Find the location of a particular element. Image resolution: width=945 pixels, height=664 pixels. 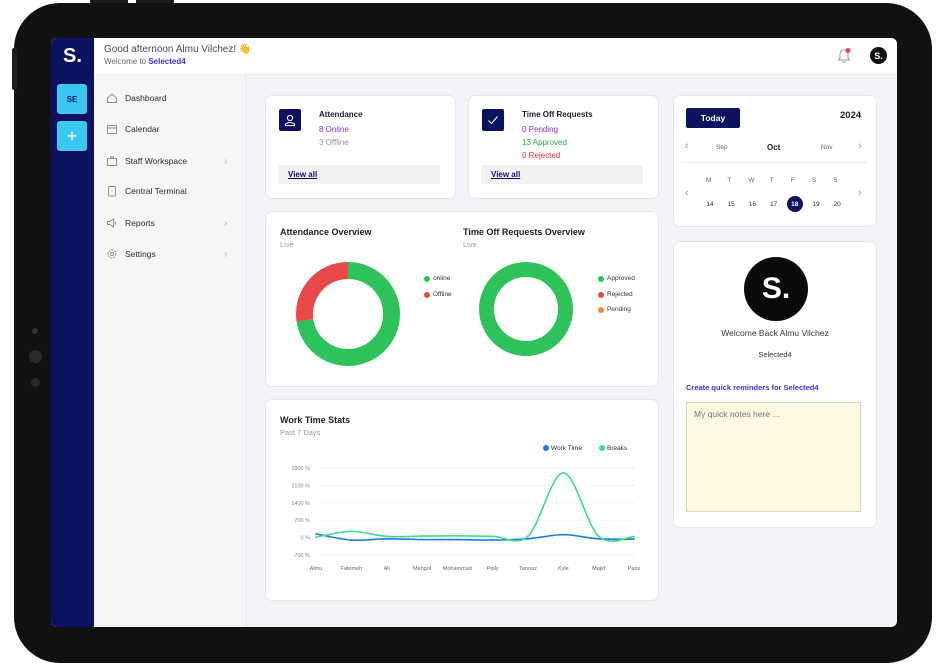

calendar-year: 2024 is located at coordinates (851, 115).